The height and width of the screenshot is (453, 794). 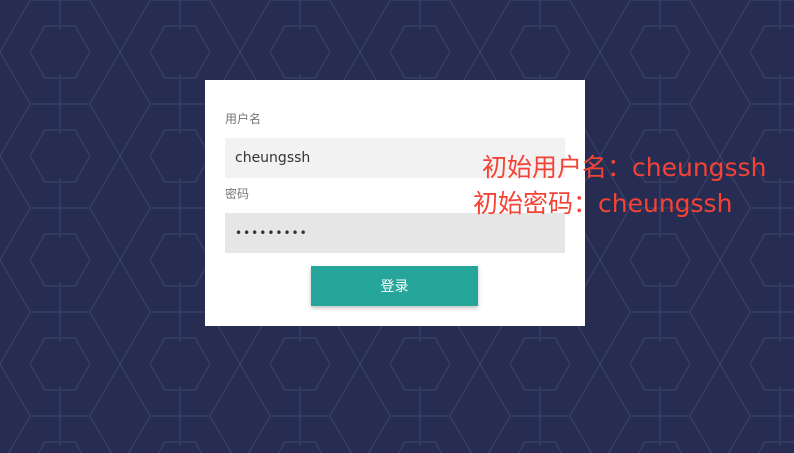 I want to click on initial-password-annotation: 初始密码：cheungssh, so click(x=603, y=203).